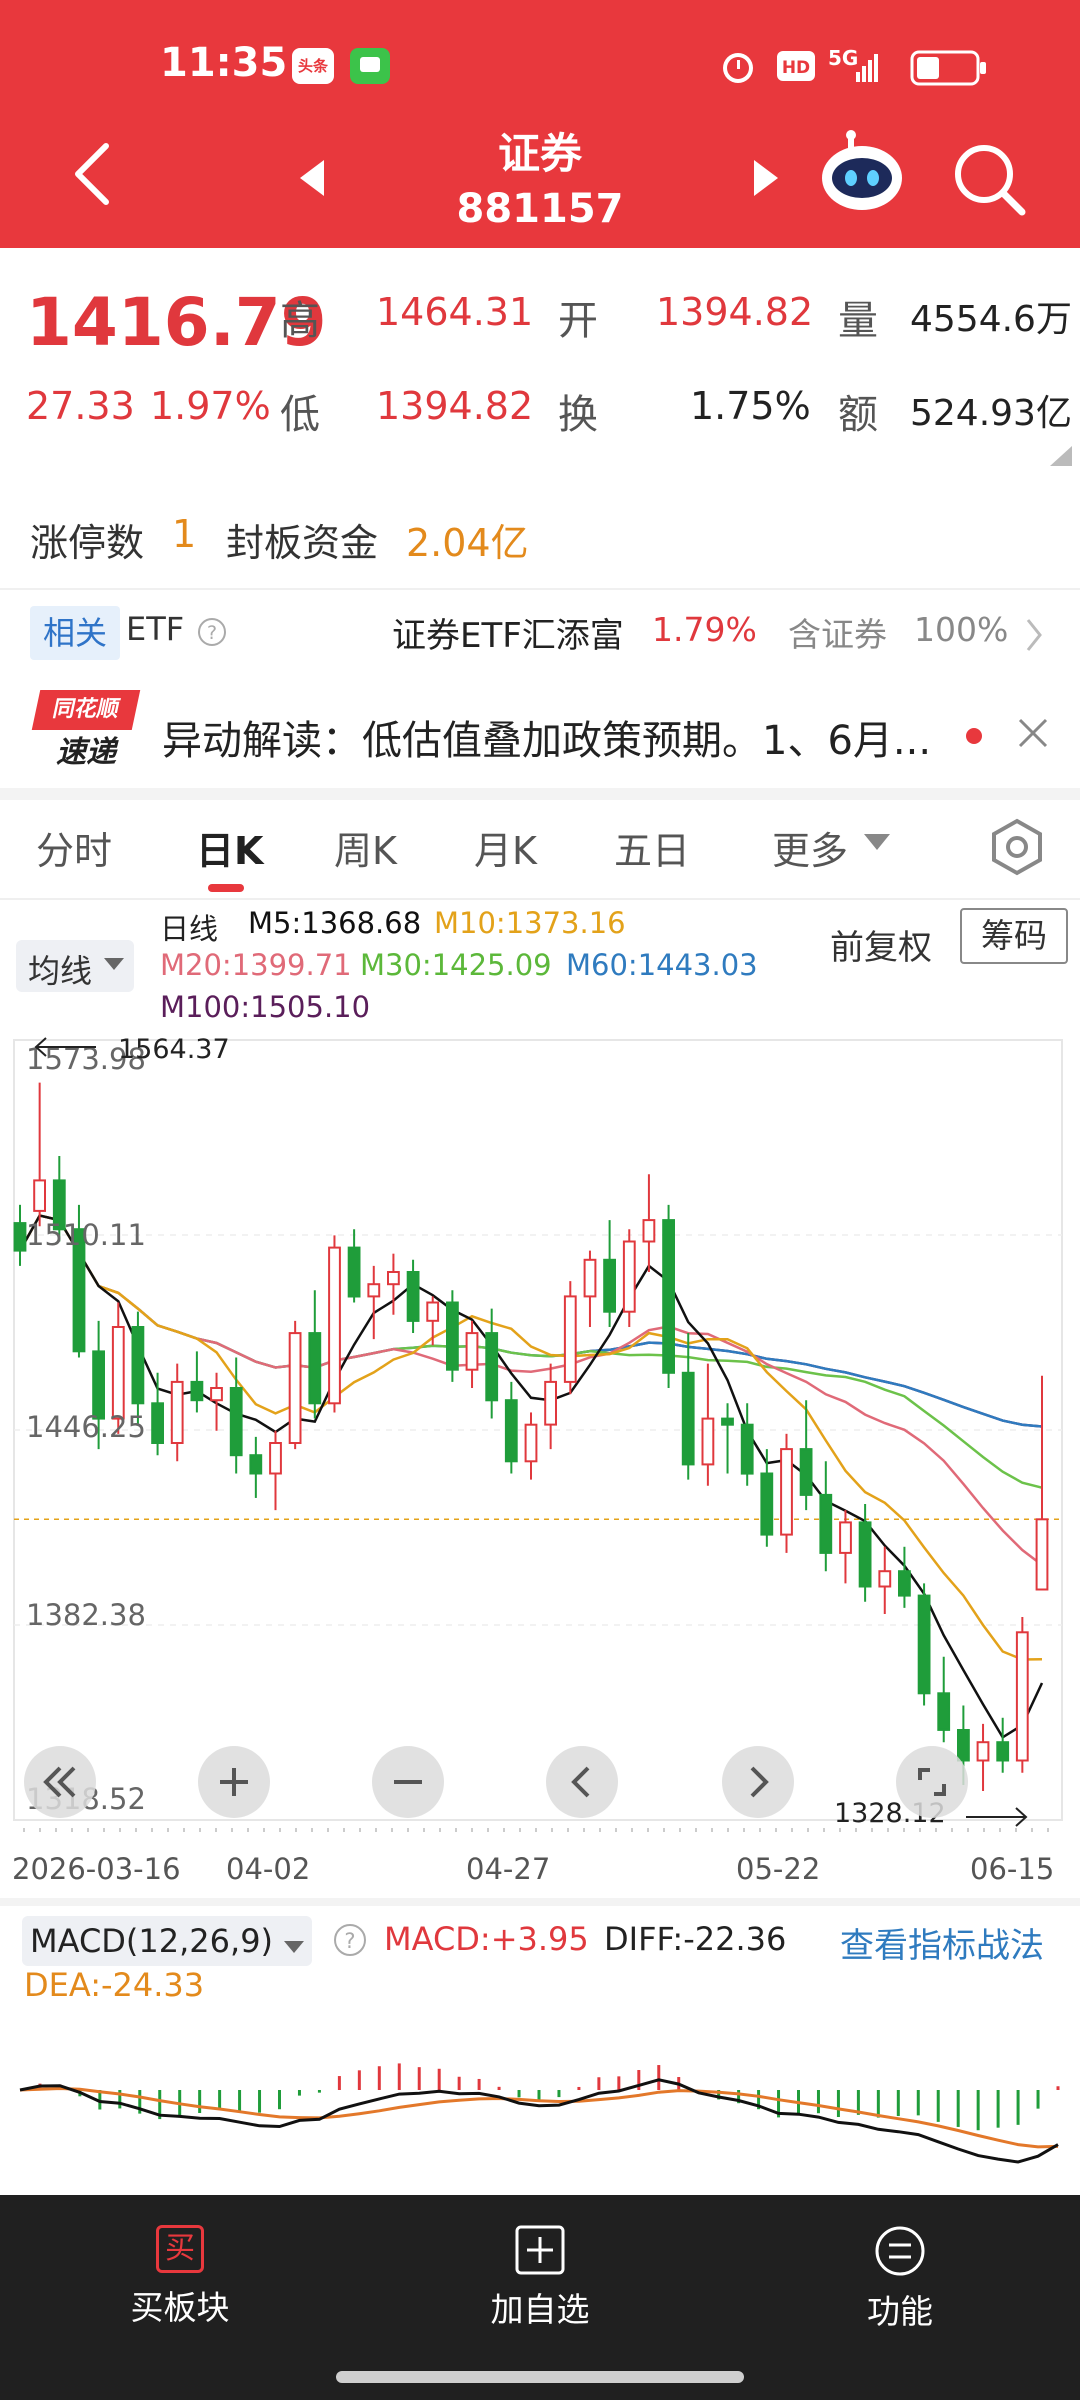 This screenshot has height=2400, width=1080. What do you see at coordinates (86, 733) in the screenshot?
I see `ths-news-logo: 同花顺 速递` at bounding box center [86, 733].